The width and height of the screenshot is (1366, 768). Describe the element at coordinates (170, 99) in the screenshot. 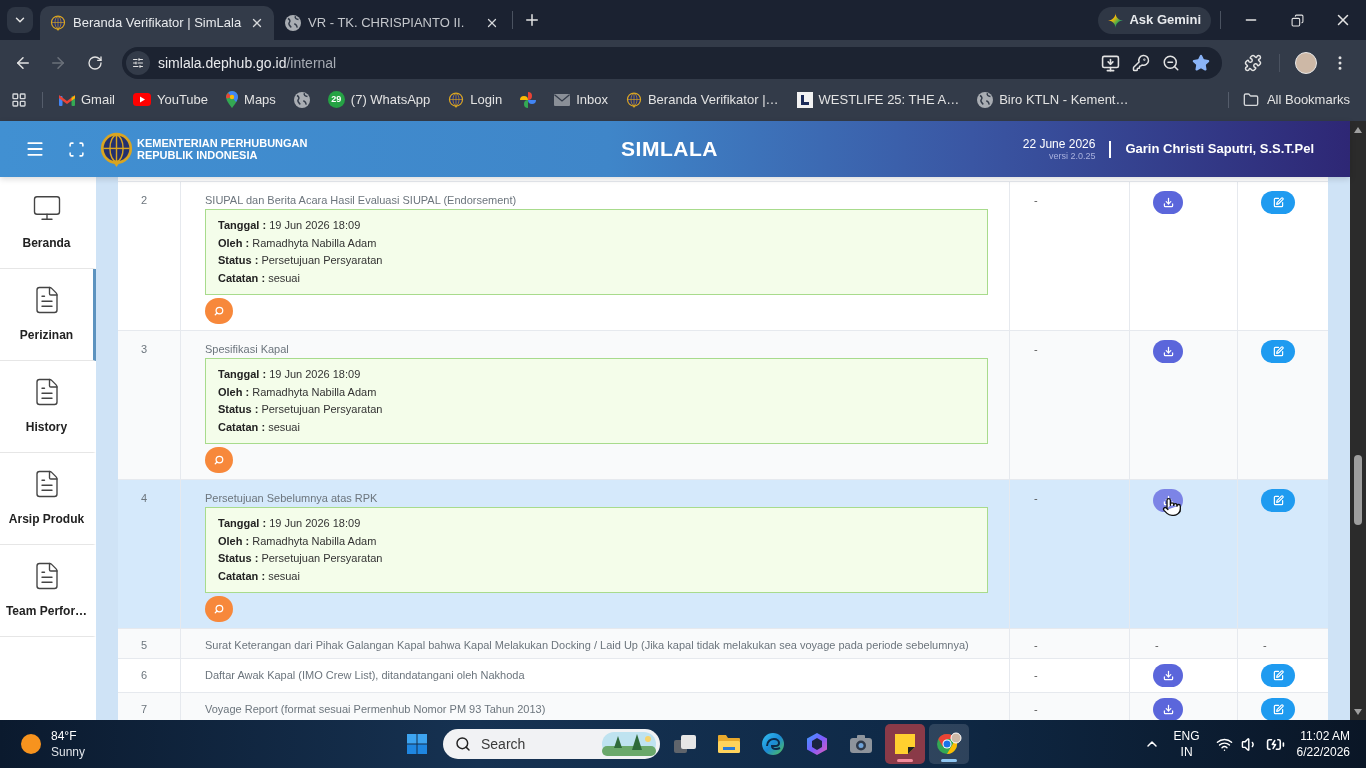

I see `bookmark-item: YouTube` at that location.